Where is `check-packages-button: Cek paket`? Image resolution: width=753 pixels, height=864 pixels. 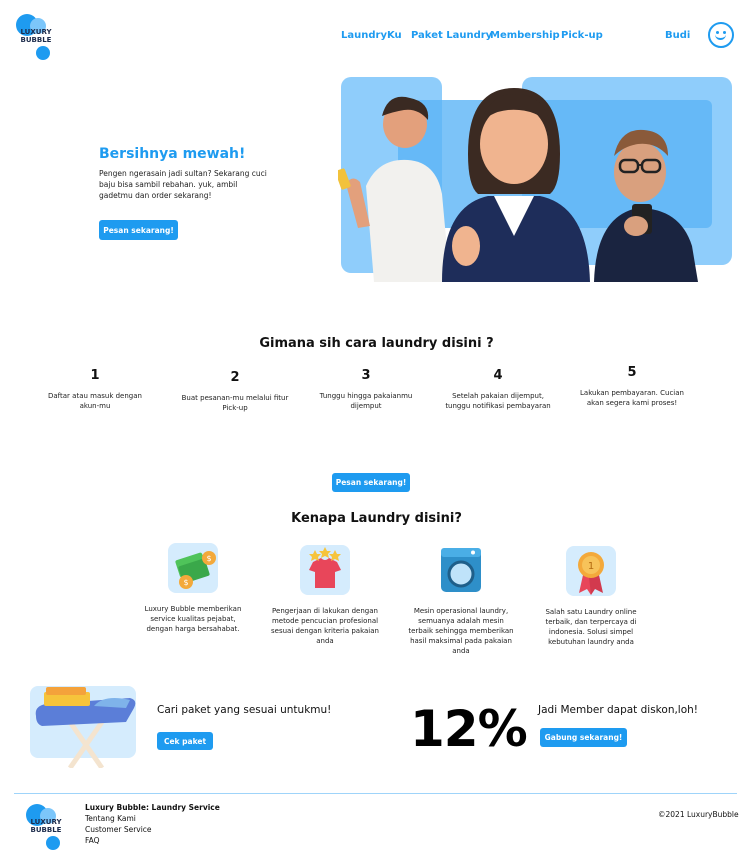 check-packages-button: Cek paket is located at coordinates (185, 741).